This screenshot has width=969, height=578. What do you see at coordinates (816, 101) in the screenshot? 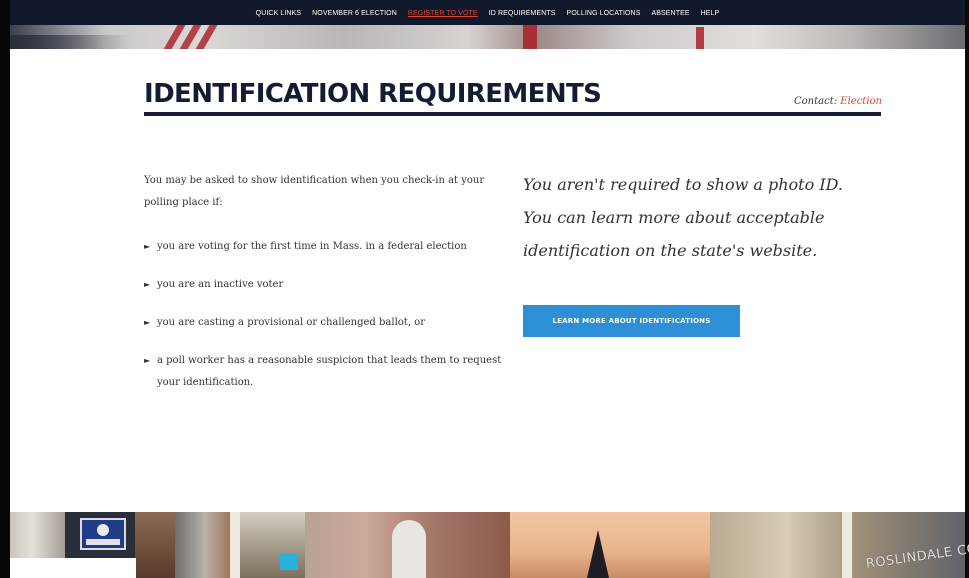
I see `contact-label: Contact:` at bounding box center [816, 101].